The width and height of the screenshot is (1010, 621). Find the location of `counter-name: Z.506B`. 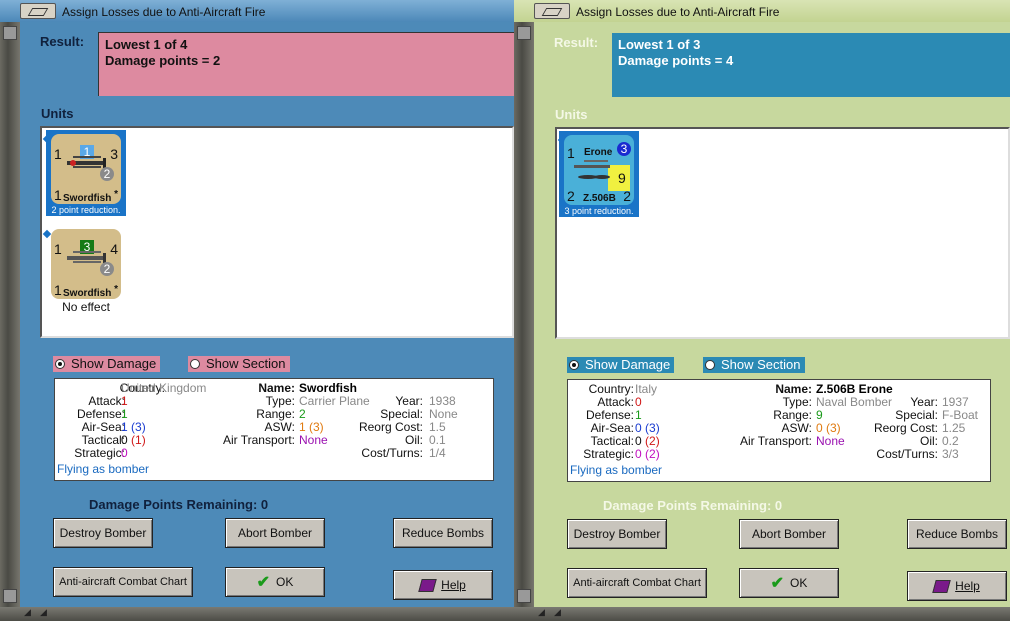

counter-name: Z.506B is located at coordinates (599, 198).